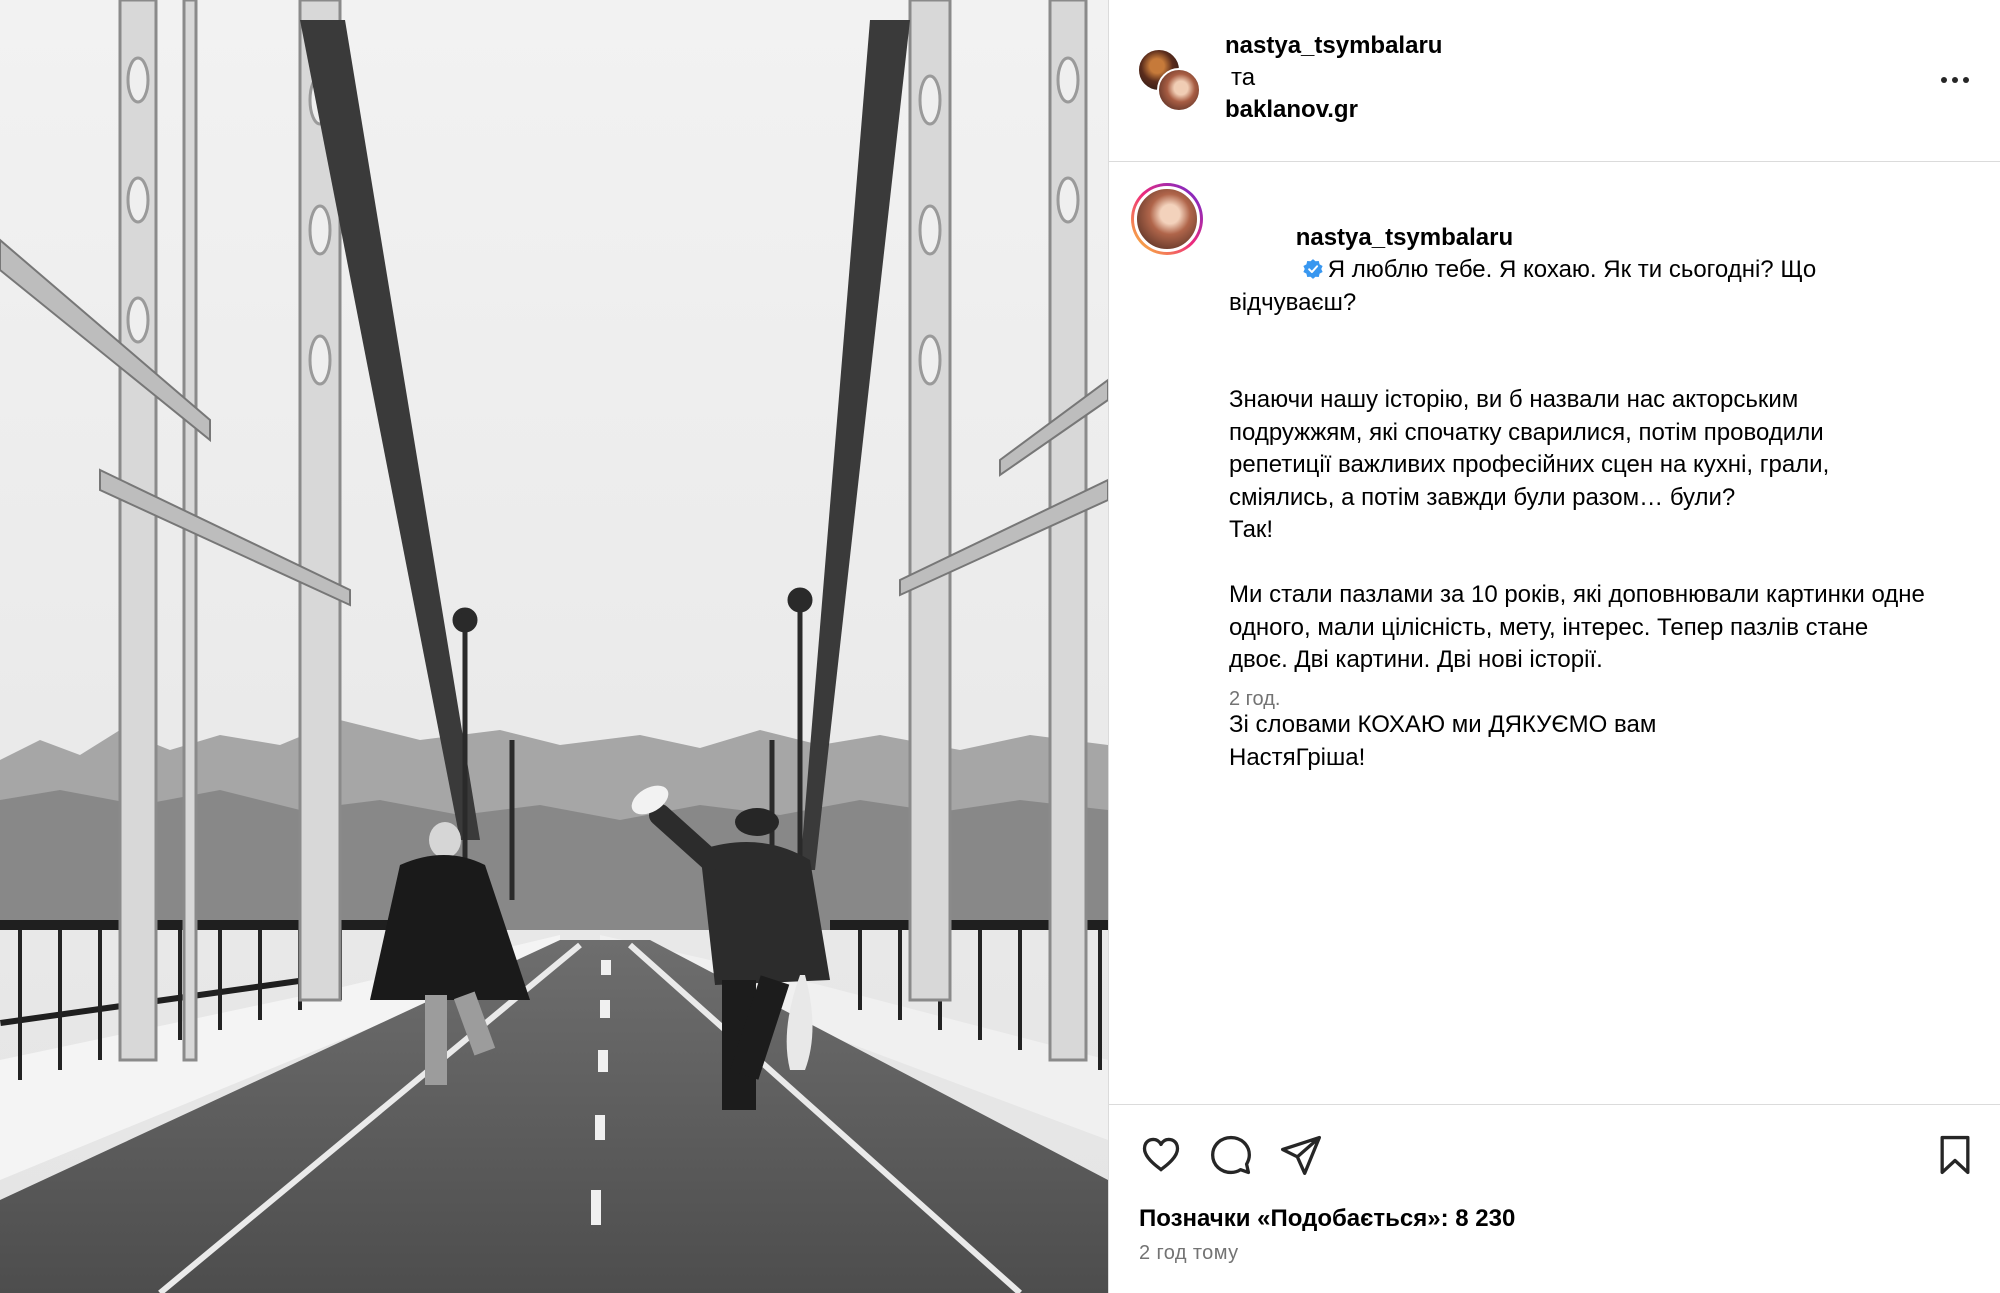 The width and height of the screenshot is (2000, 1293). I want to click on collab-usernames: nastya_tsymbalaru та baklanov.gr, so click(1333, 78).